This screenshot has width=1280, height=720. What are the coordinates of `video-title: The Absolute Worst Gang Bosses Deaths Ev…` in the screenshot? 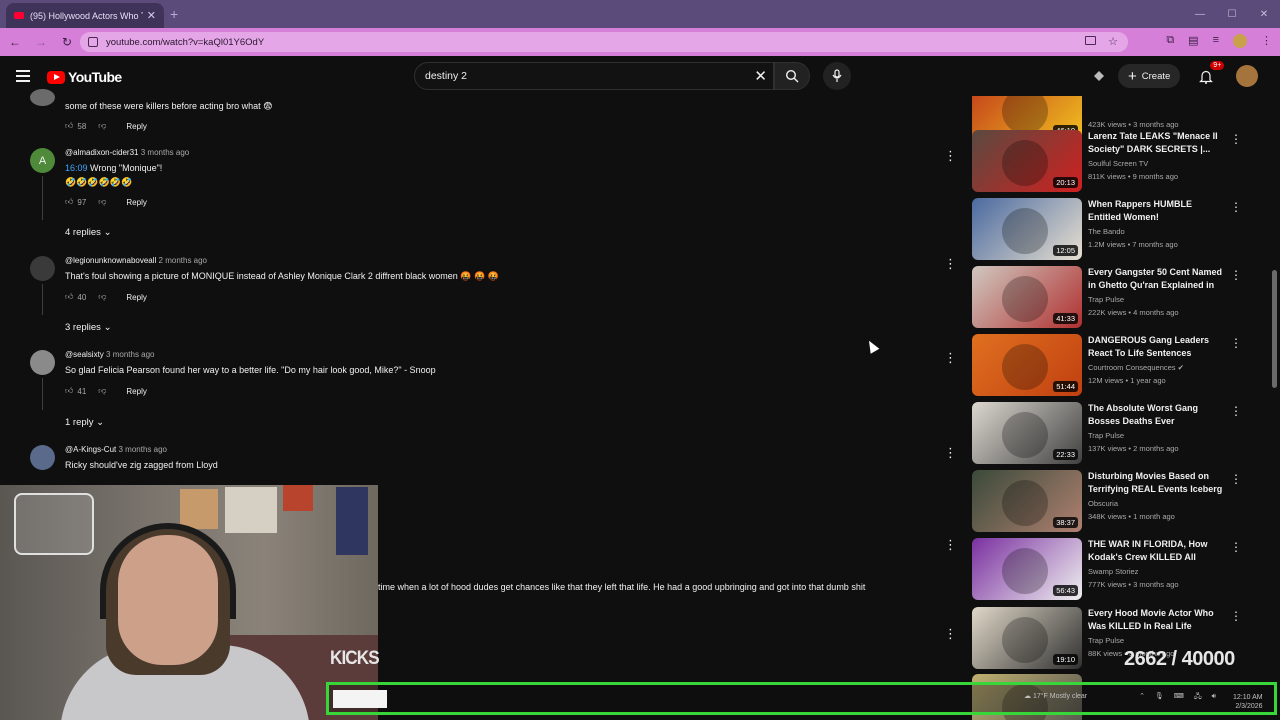 It's located at (1156, 415).